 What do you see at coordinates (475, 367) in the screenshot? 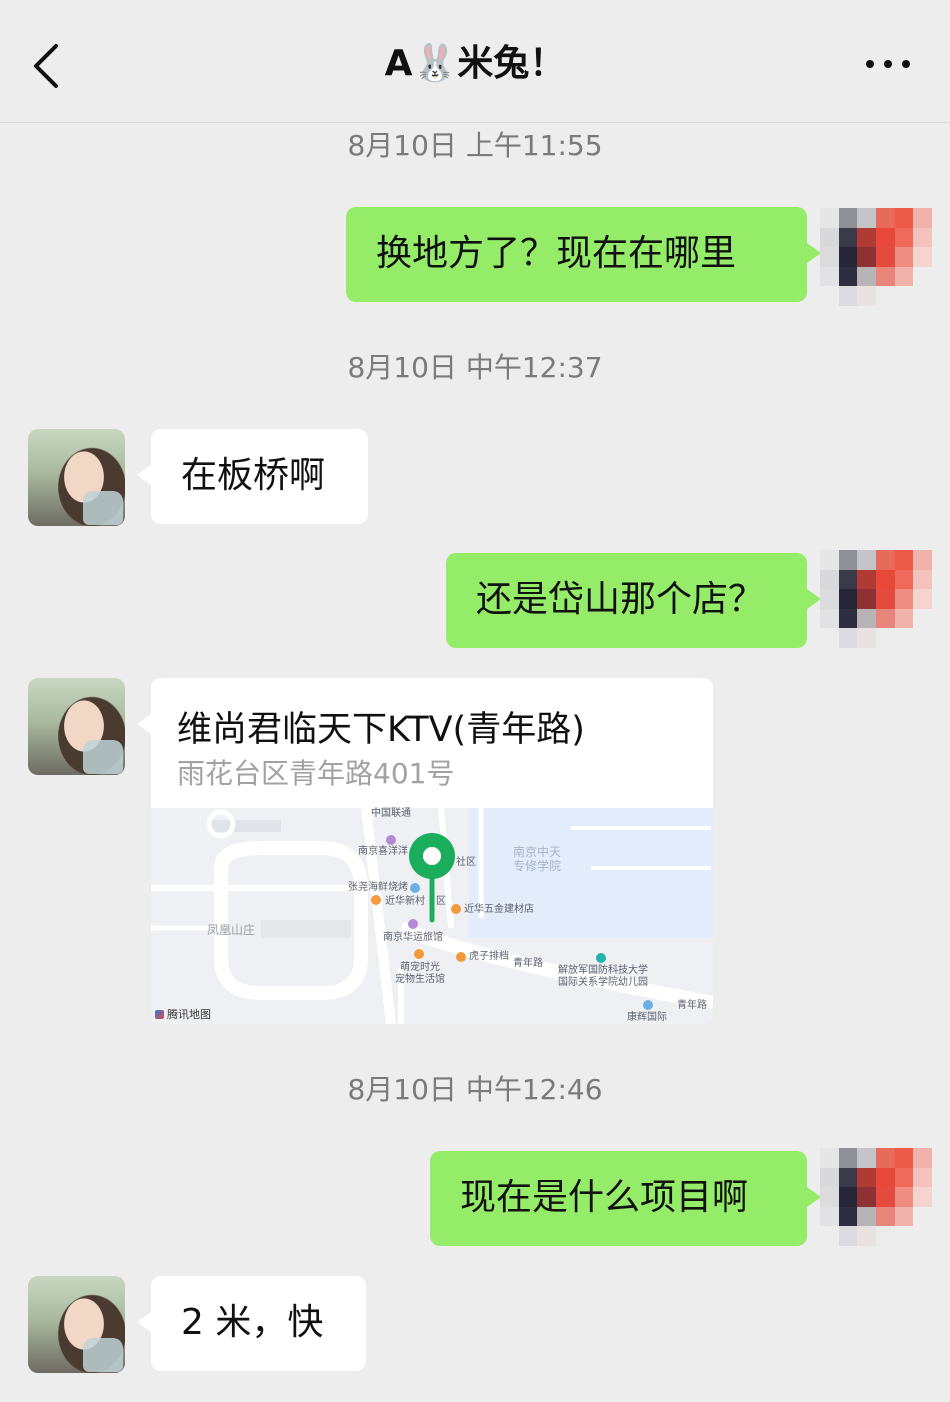
I see `timestamp: 8月10日 中午12:37` at bounding box center [475, 367].